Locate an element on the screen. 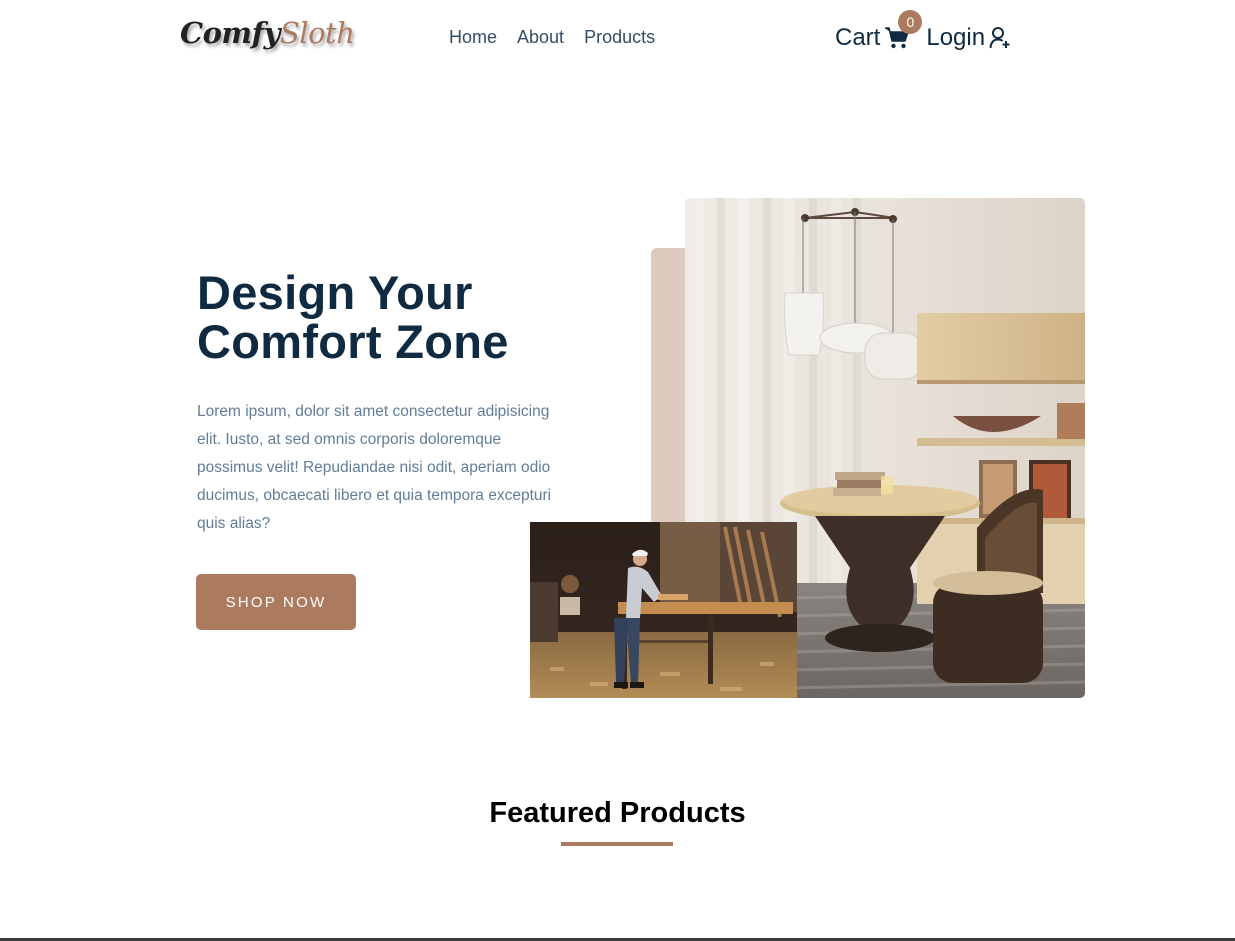 Image resolution: width=1235 pixels, height=941 pixels. hero-title: Design Your Comfort Zone is located at coordinates (397, 317).